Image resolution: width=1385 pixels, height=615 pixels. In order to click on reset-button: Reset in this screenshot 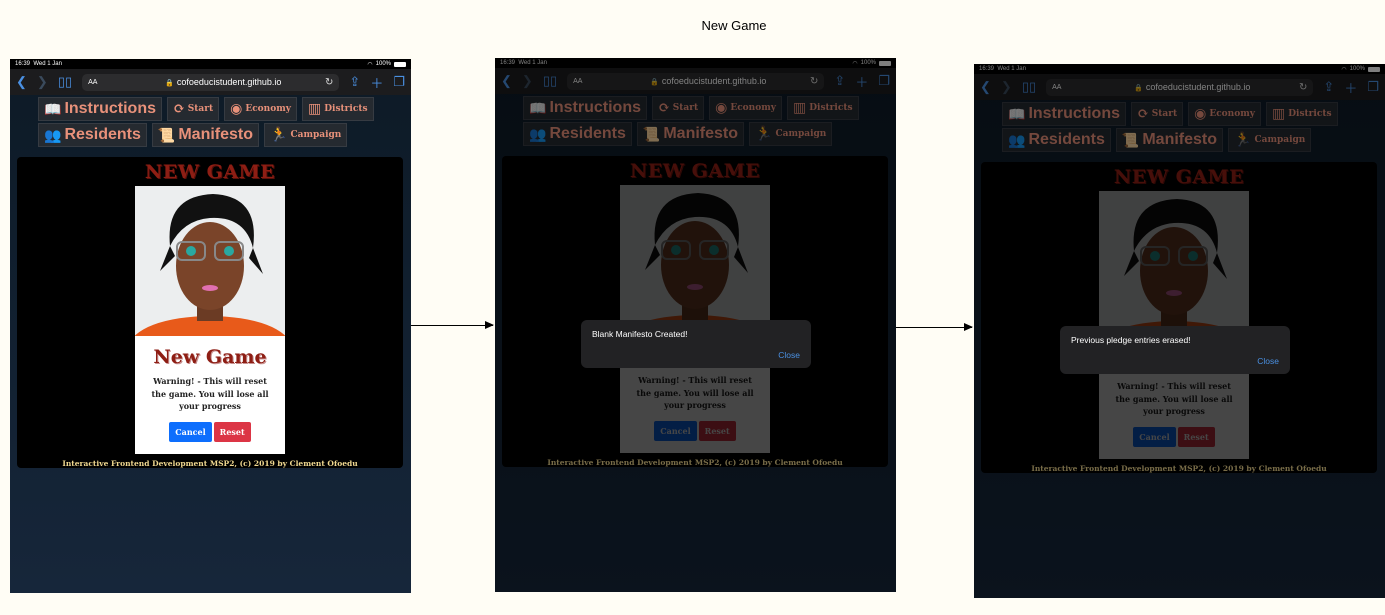, I will do `click(232, 431)`.